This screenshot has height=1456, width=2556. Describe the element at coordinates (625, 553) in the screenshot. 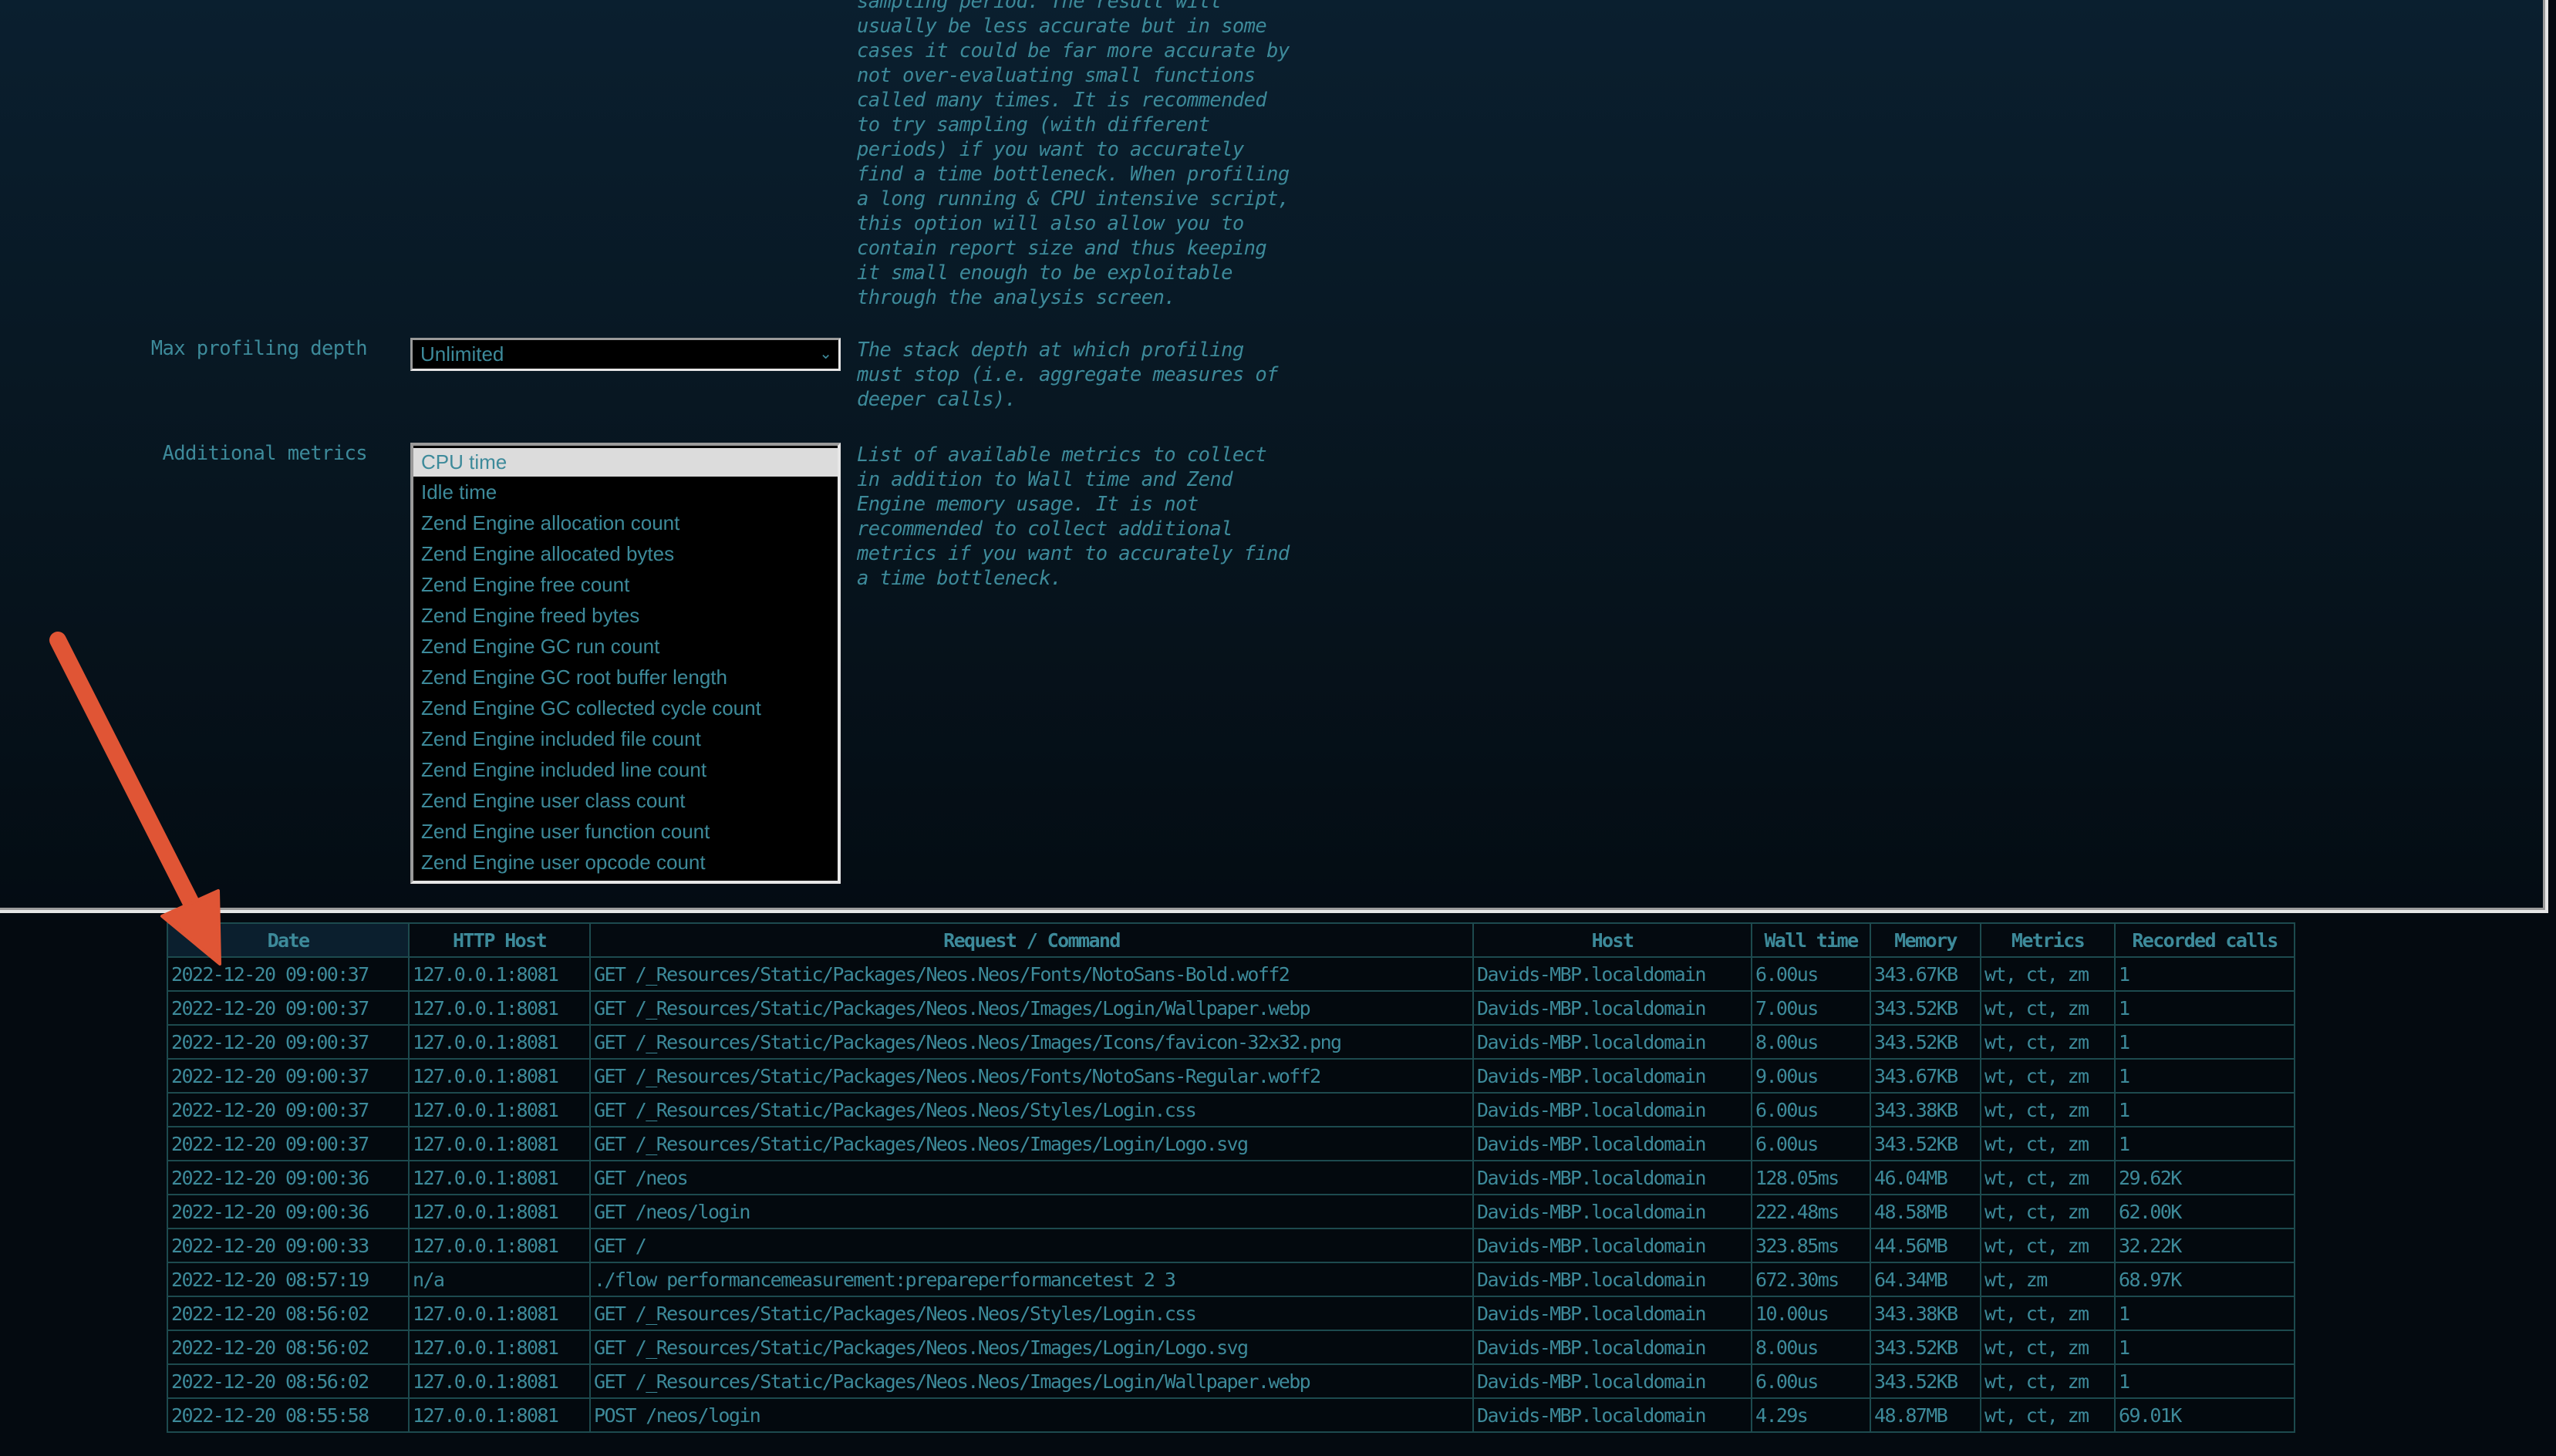

I see `metric-option: Zend Engine allocated bytes` at that location.